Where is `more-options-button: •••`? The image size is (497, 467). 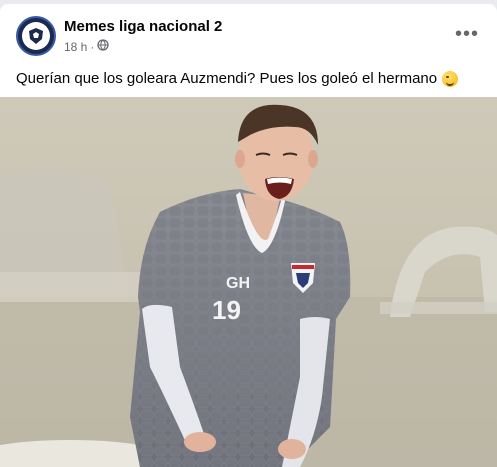 more-options-button: ••• is located at coordinates (467, 34).